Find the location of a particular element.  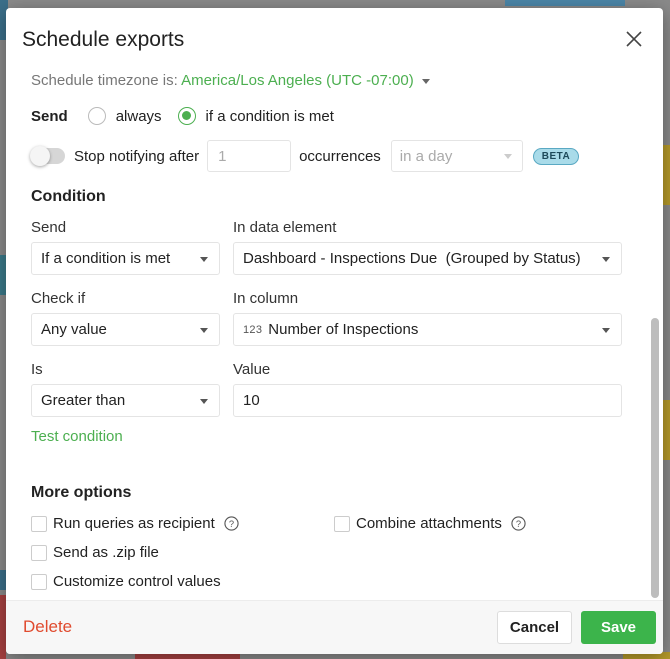

beta-badge: BETA is located at coordinates (556, 156).